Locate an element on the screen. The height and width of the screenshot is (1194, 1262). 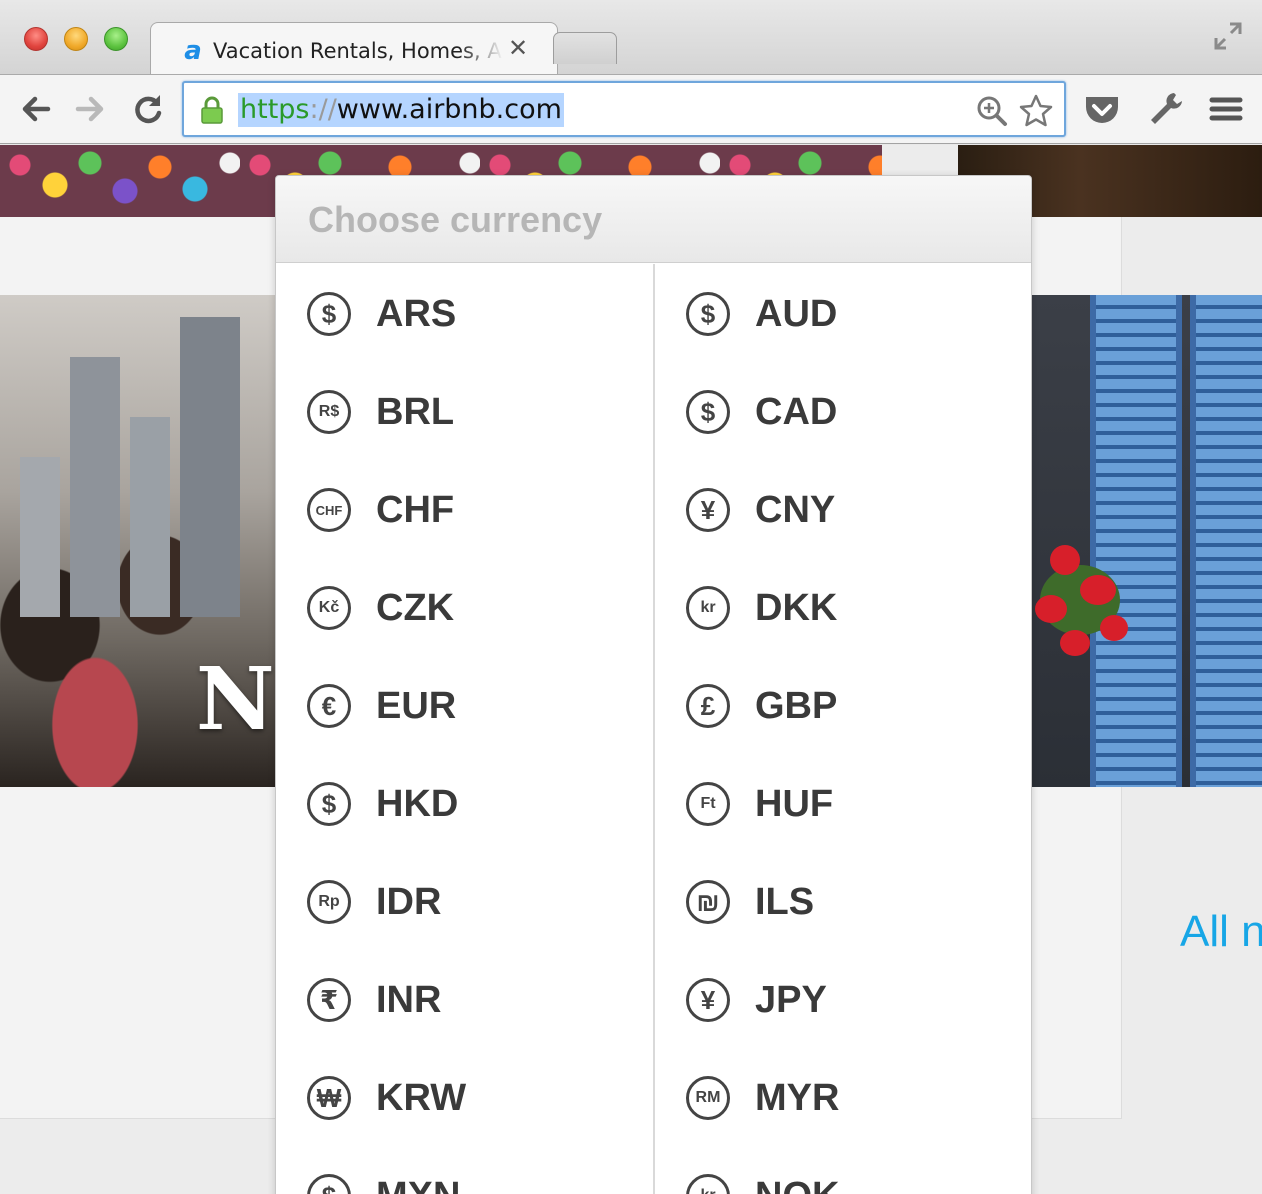
currency-option: ¥ JPY is located at coordinates (843, 999).